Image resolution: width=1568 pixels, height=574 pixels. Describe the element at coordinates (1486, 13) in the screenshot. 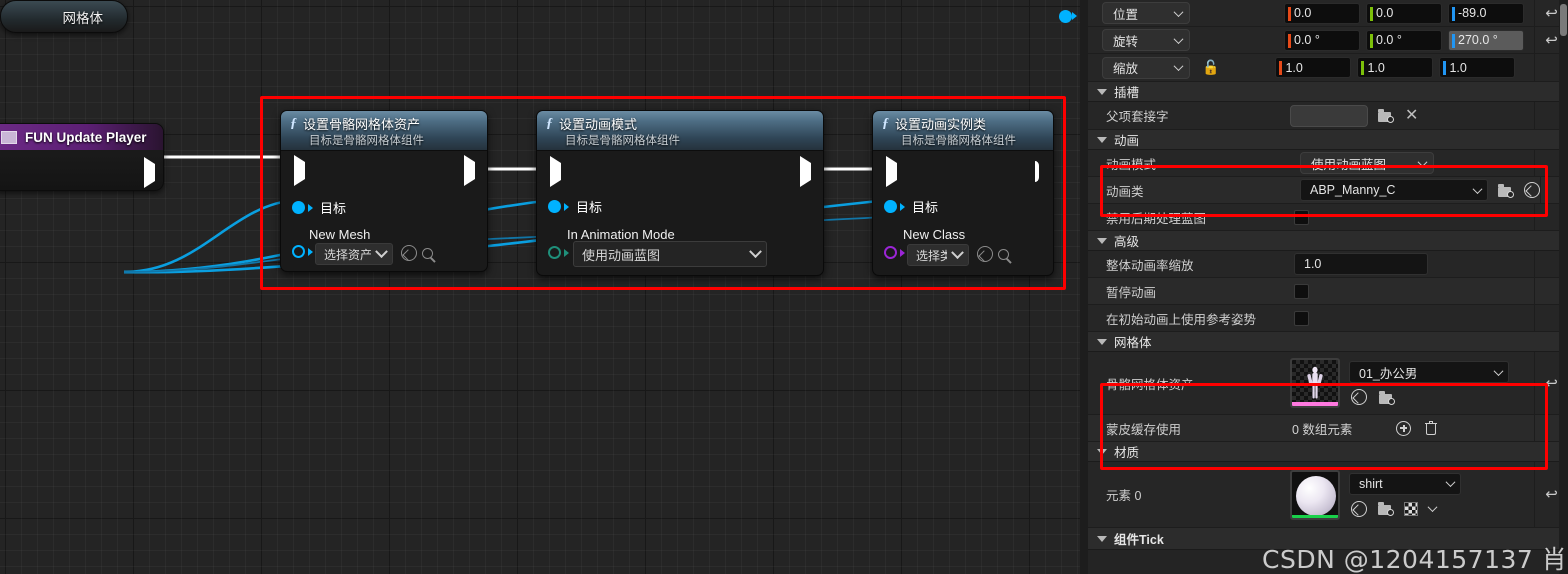

I see `location-z-field: -89.0` at that location.